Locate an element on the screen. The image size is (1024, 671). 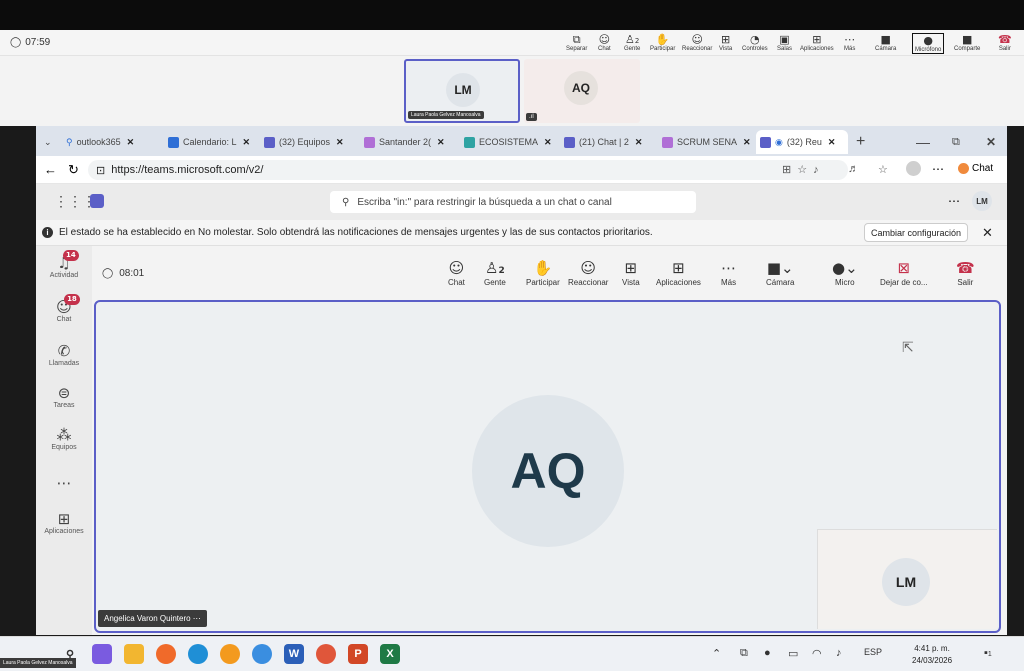
speaker-name-label: Angelica Varon Quintero ⋯ is located at coordinates (152, 618).